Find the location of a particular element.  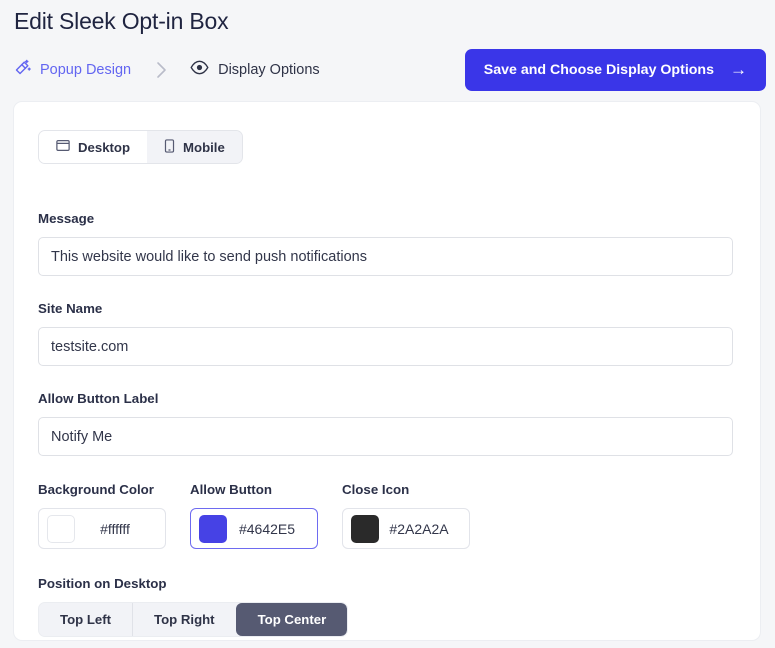

position-option-top-center: Top Center is located at coordinates (291, 619).